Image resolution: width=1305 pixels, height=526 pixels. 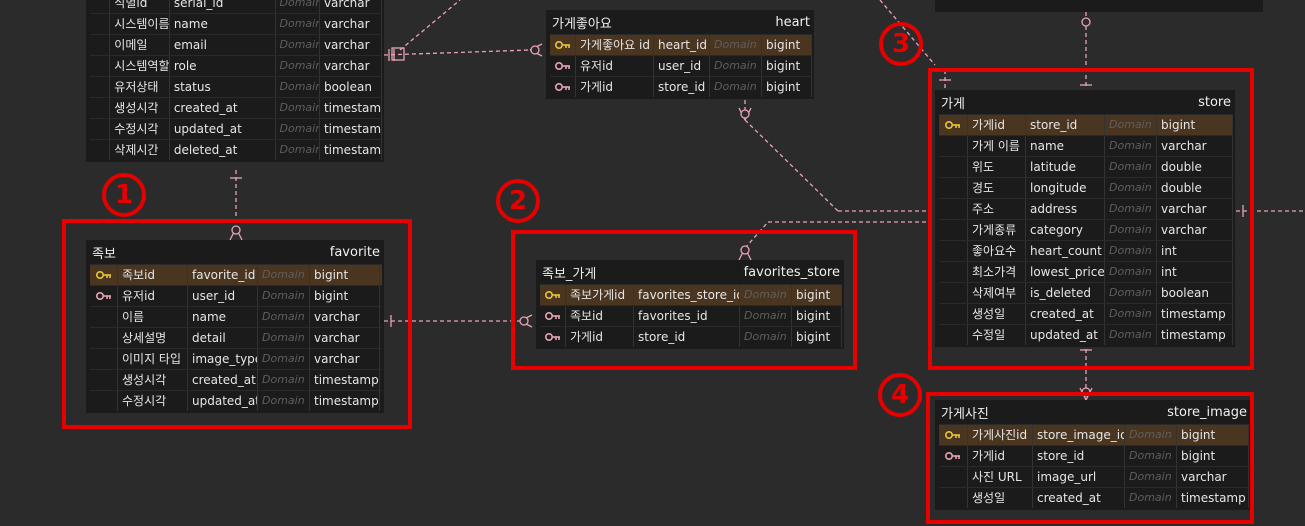 I want to click on physical-name-cell: email, so click(x=223, y=45).